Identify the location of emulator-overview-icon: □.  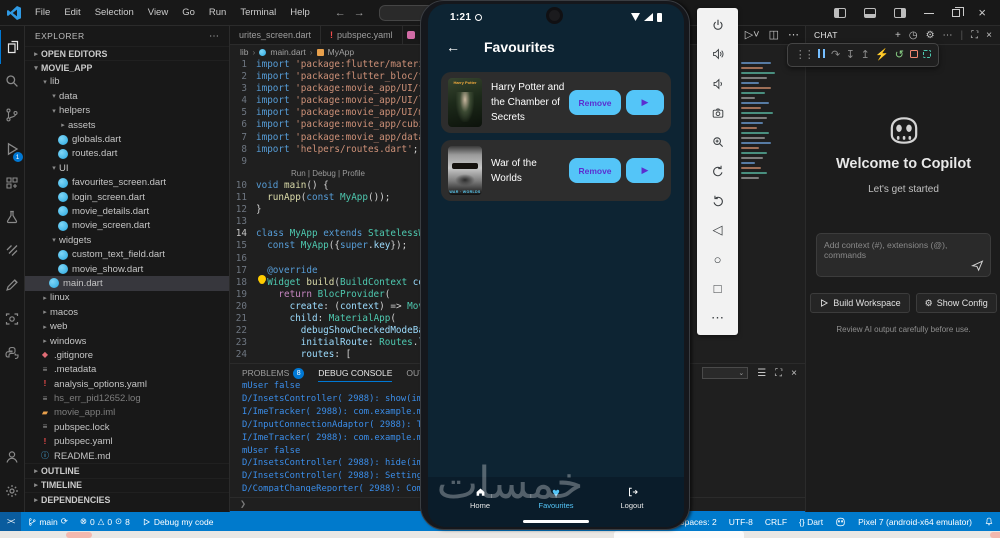
(718, 289).